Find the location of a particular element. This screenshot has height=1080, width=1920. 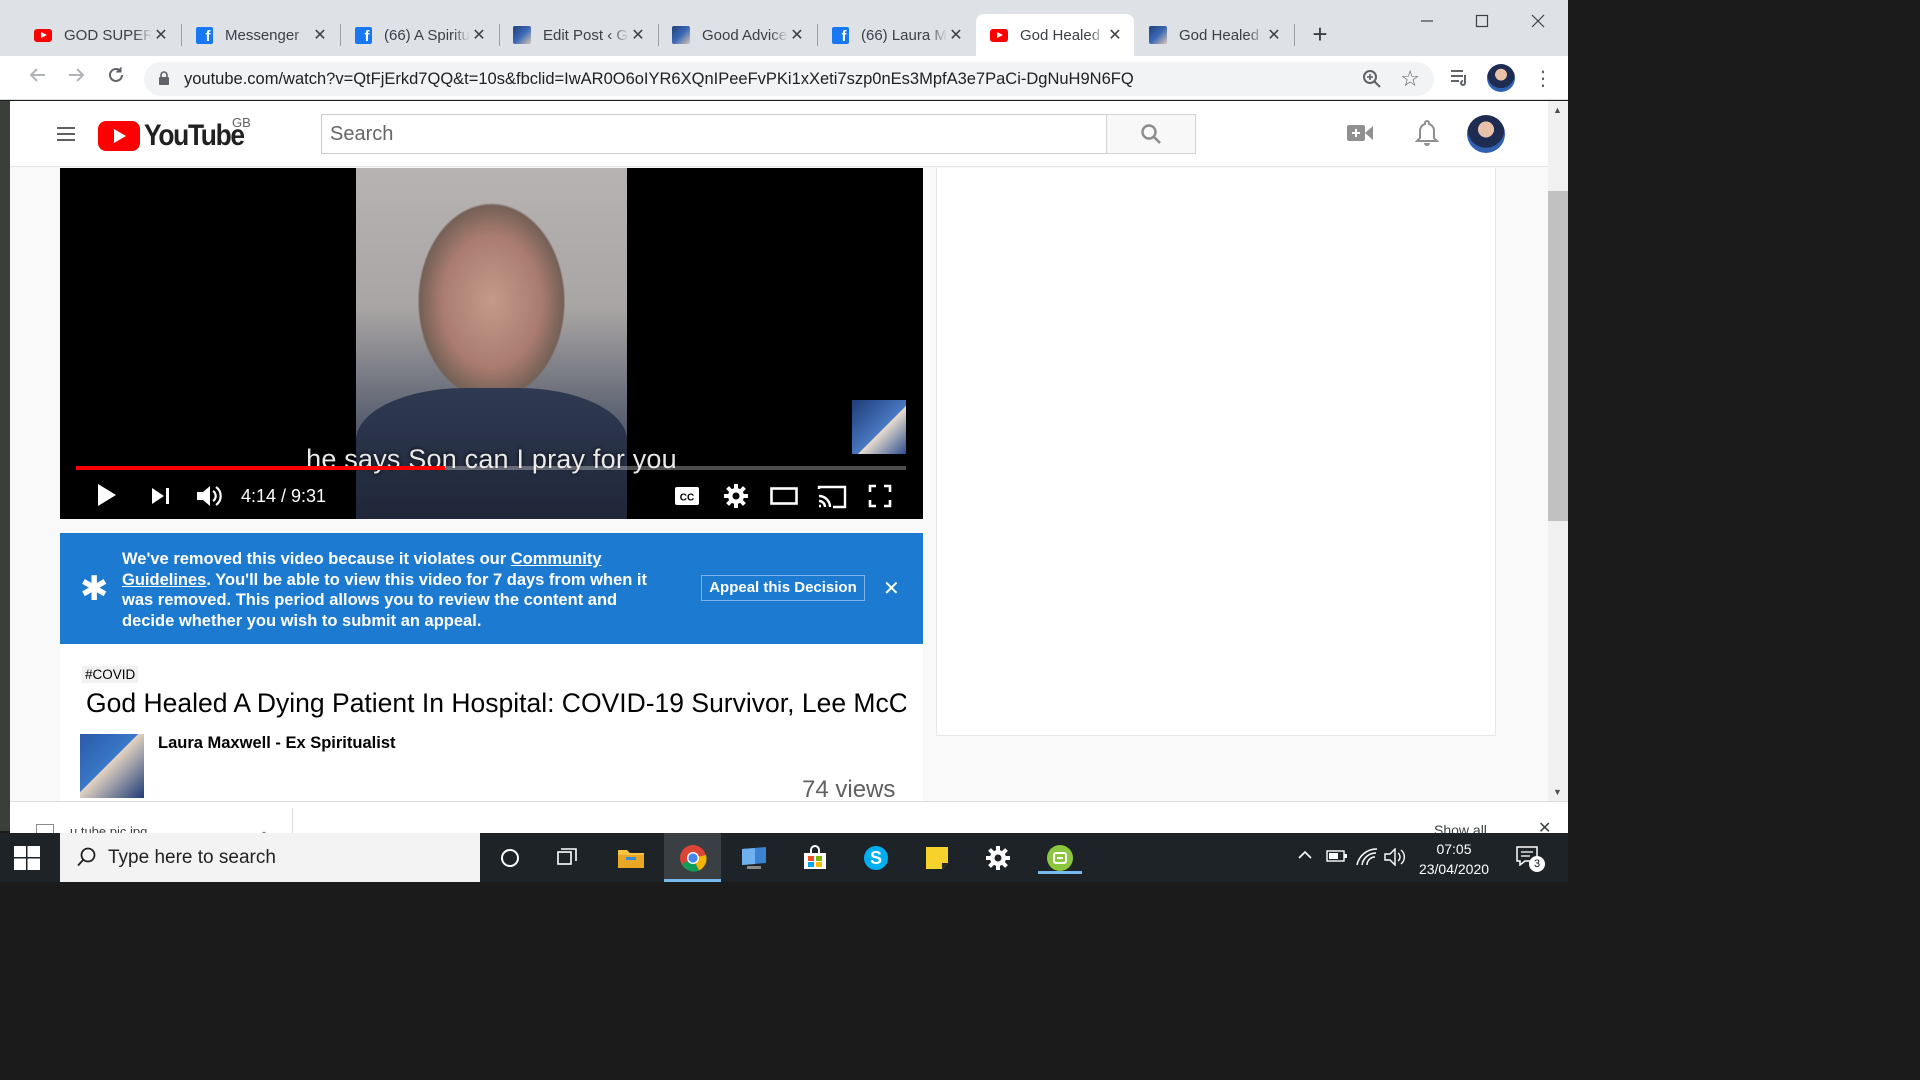

browser-tab: GOD SUPERNATURAL ✕ is located at coordinates (100, 35).